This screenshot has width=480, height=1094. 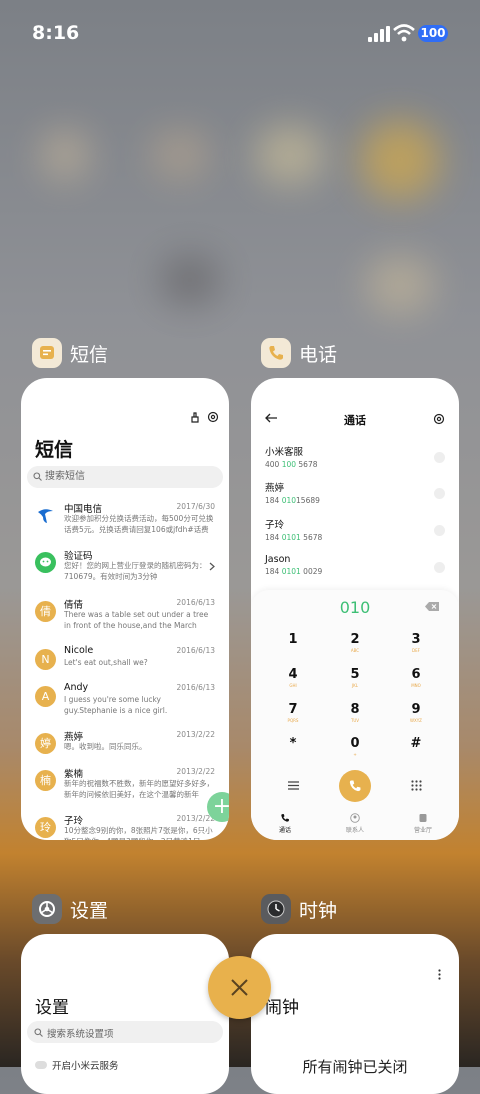 I want to click on dial-key: *, so click(x=293, y=746).